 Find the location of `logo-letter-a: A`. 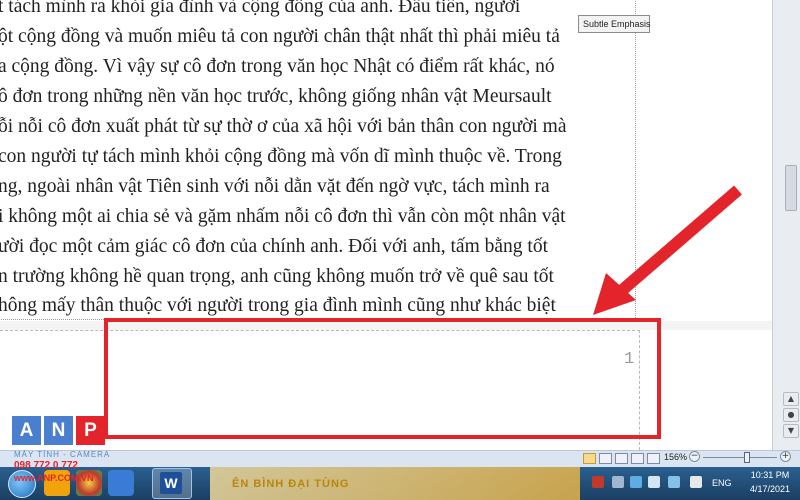

logo-letter-a: A is located at coordinates (26, 430).